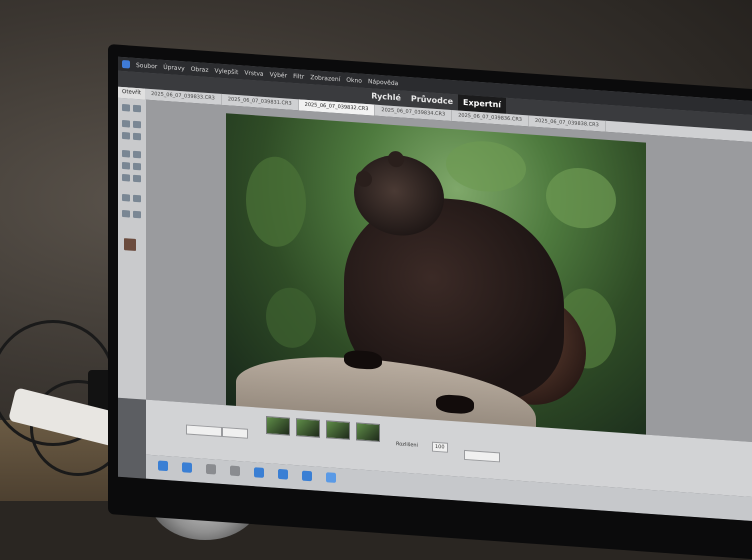  I want to click on shape-tool-icon, so click(137, 214).